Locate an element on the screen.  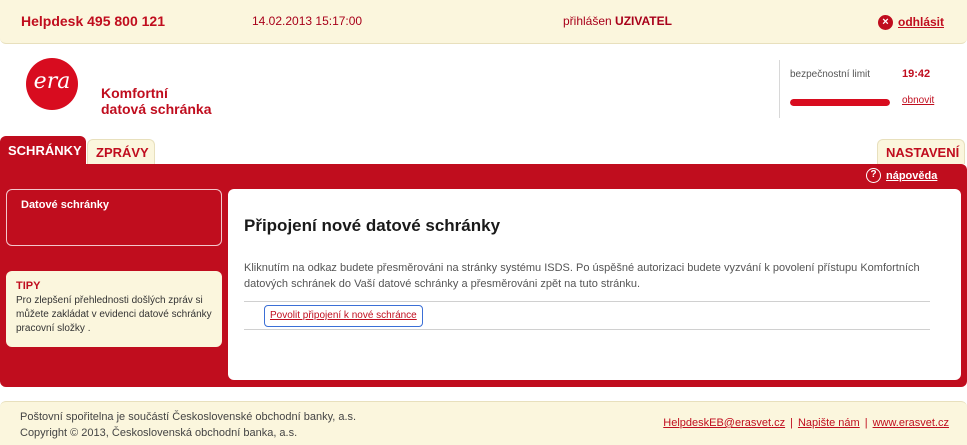
logout-link: odhlásit is located at coordinates (921, 22).